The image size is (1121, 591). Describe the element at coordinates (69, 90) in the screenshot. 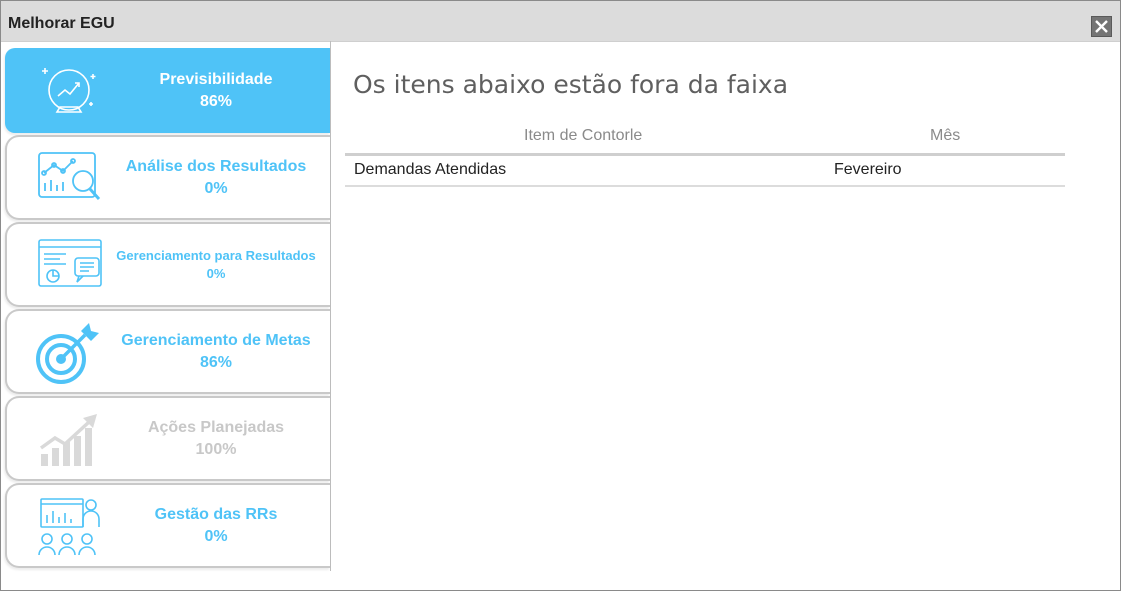

I see `crystal-ball-chart-icon` at that location.